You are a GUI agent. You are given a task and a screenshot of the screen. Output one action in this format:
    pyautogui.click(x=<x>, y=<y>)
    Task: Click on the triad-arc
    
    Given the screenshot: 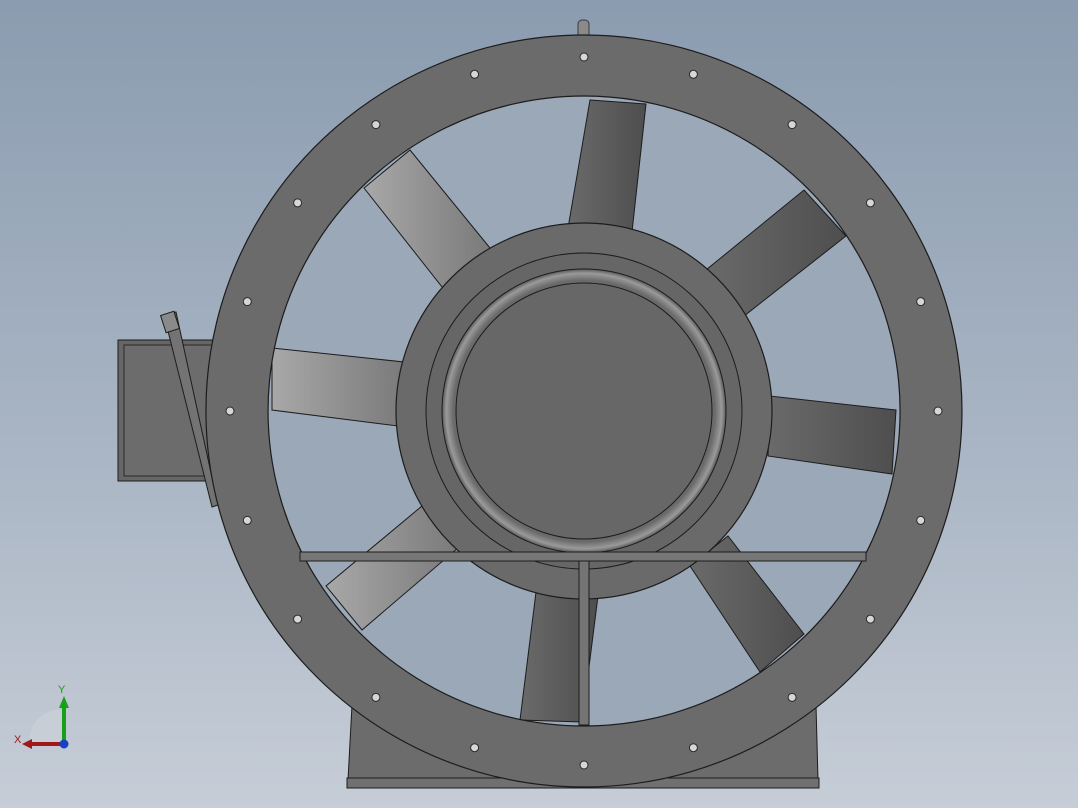 What is the action you would take?
    pyautogui.click(x=47, y=726)
    